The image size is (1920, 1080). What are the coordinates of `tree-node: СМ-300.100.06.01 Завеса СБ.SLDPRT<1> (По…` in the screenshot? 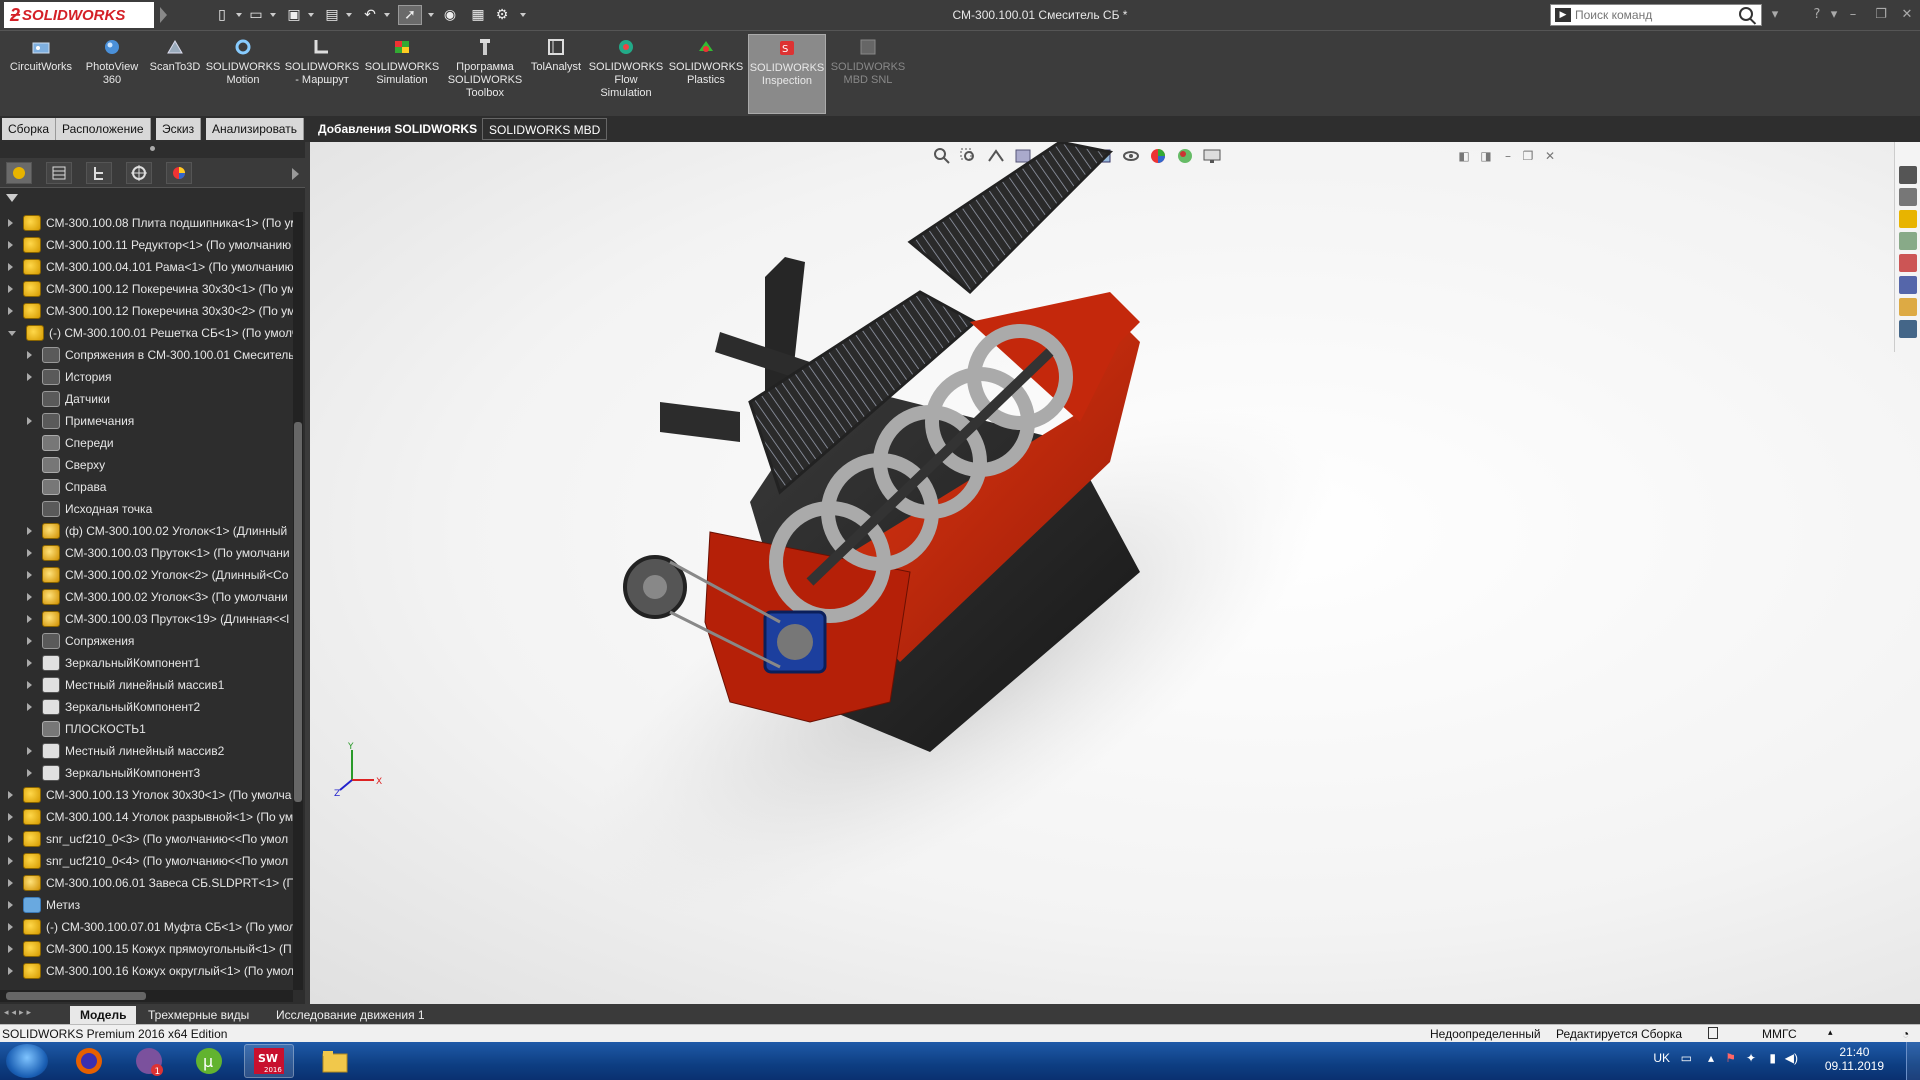 It's located at (150, 883).